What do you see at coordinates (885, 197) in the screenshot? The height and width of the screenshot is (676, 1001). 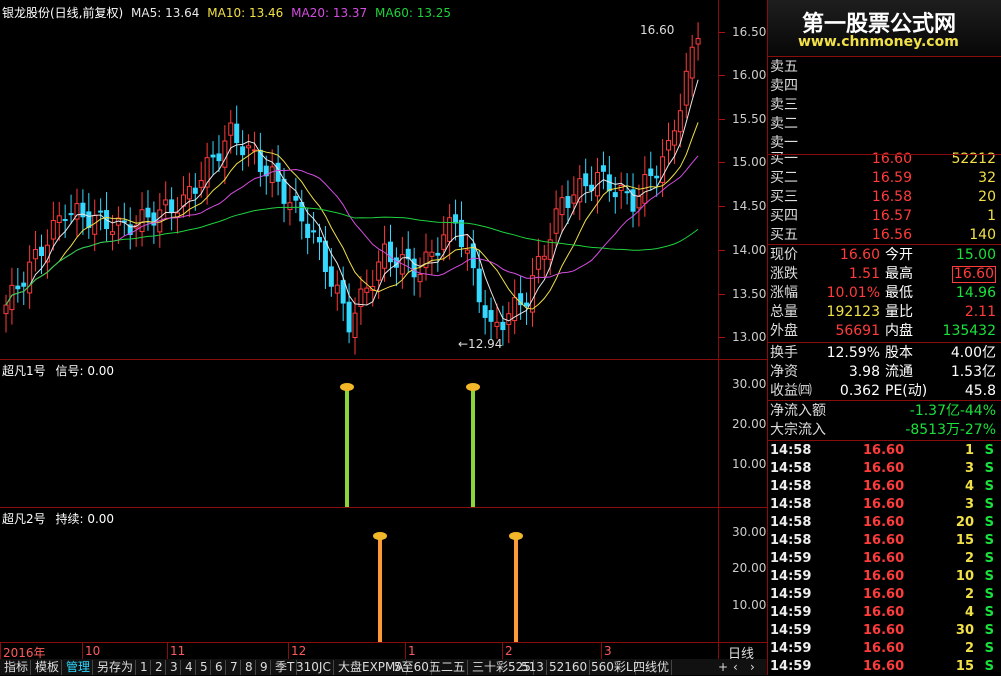 I see `buy-row: 买三 16.58 20` at bounding box center [885, 197].